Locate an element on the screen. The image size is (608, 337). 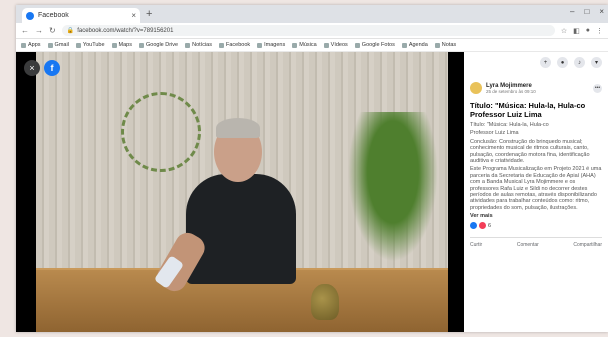
maximize-button: □ is located at coordinates (586, 11).